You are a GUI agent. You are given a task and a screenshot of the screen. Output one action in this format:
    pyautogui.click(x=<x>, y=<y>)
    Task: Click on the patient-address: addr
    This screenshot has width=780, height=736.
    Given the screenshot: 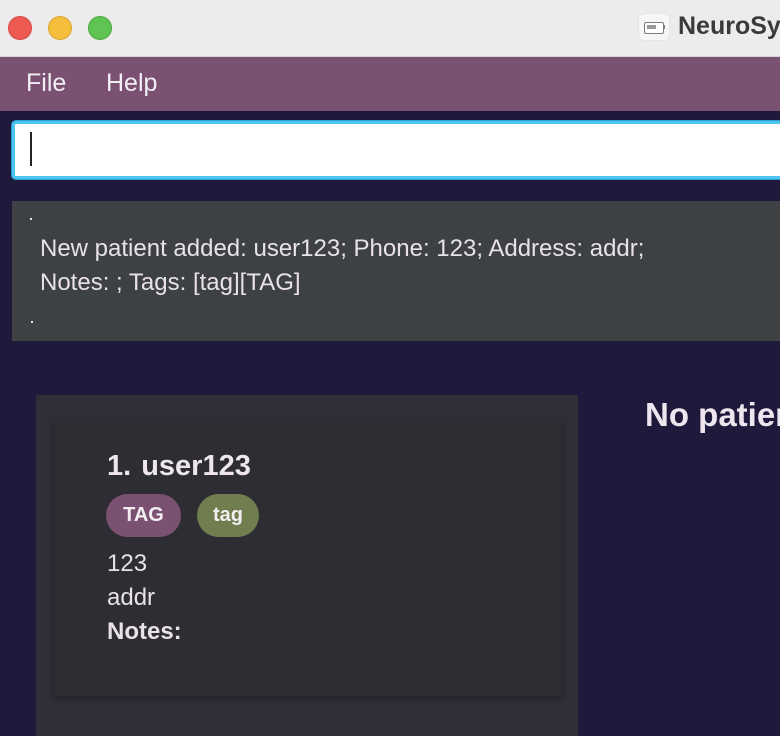 What is the action you would take?
    pyautogui.click(x=131, y=597)
    